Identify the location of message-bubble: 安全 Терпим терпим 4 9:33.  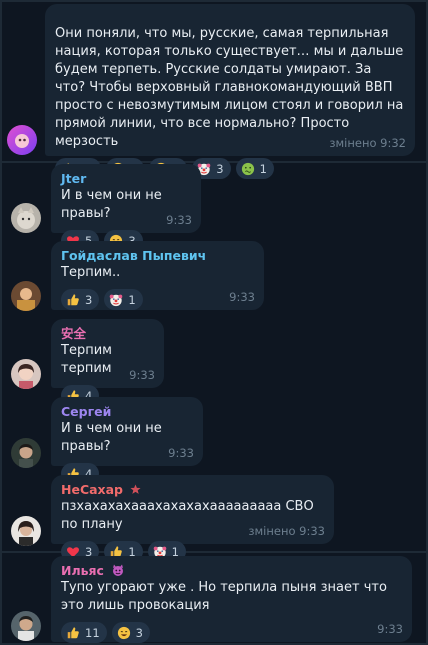
(107, 362).